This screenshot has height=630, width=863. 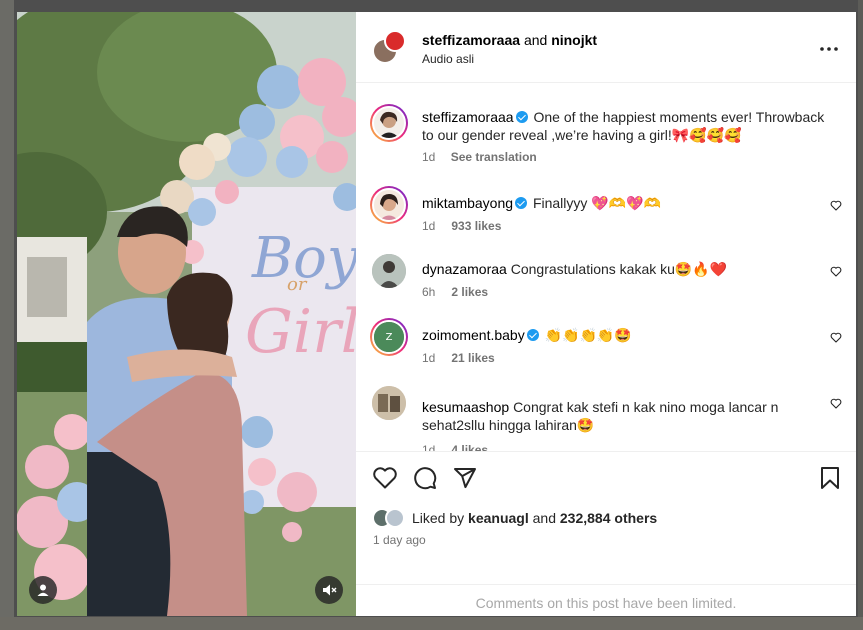 I want to click on comment-meta: 6h 2 likes, so click(x=455, y=292).